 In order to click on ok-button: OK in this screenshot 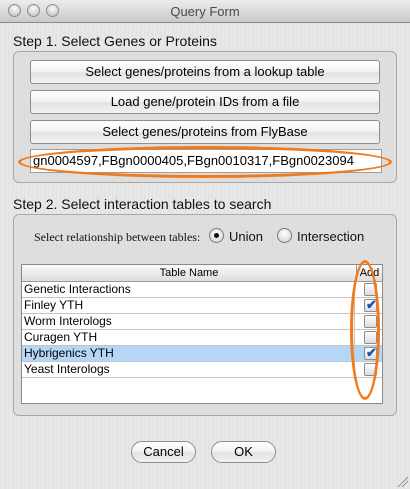, I will do `click(243, 452)`.